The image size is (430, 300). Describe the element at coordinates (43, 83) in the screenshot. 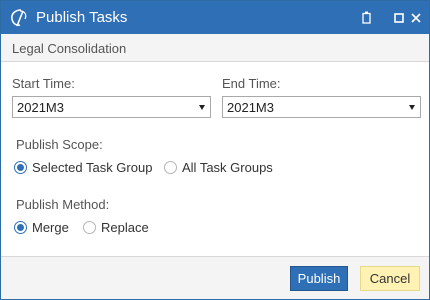

I see `start-time-label: Start Time:` at that location.